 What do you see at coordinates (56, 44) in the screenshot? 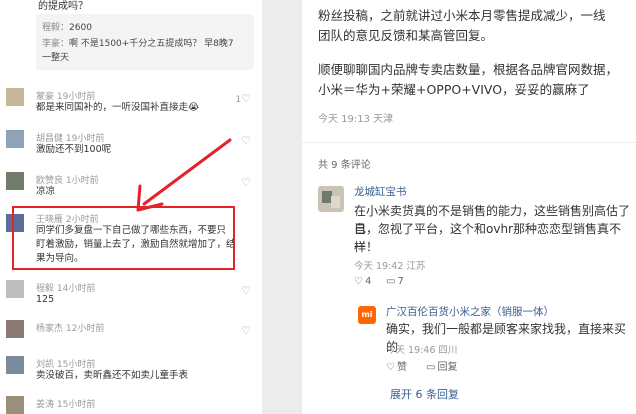
I see `quote-author: 李豪：` at bounding box center [56, 44].